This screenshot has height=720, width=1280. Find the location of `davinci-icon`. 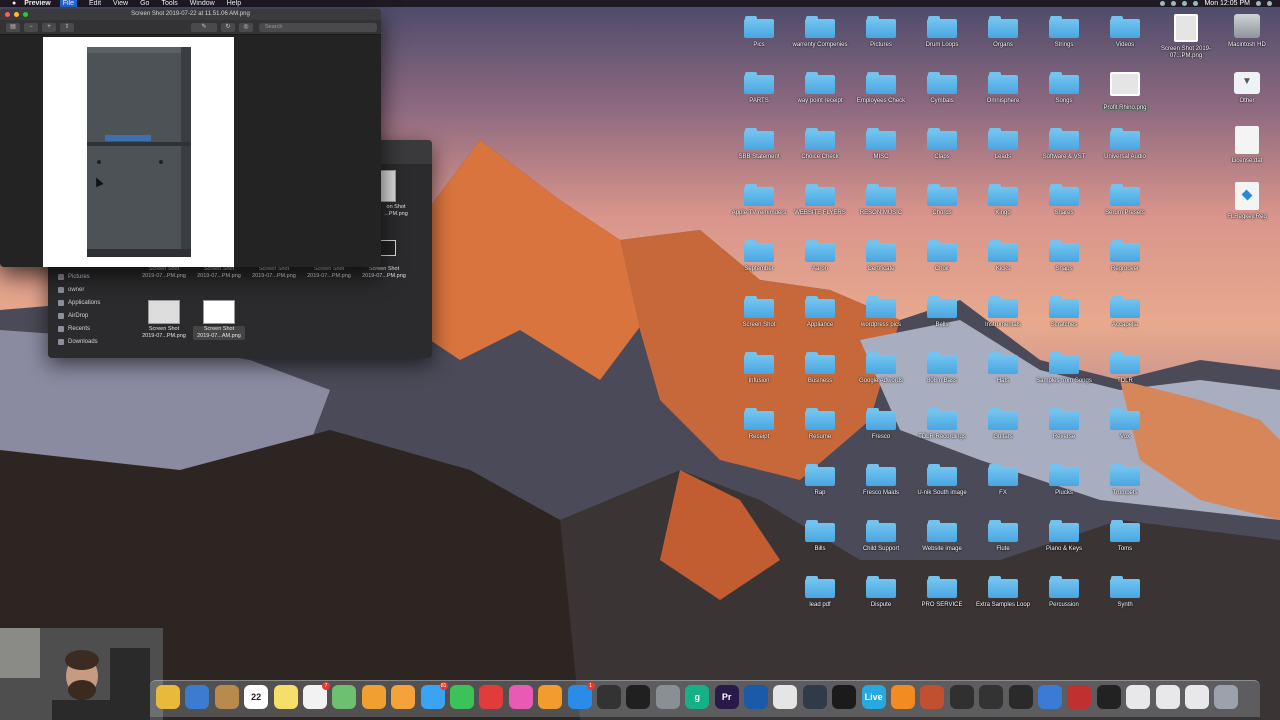

davinci-icon is located at coordinates (814, 697).